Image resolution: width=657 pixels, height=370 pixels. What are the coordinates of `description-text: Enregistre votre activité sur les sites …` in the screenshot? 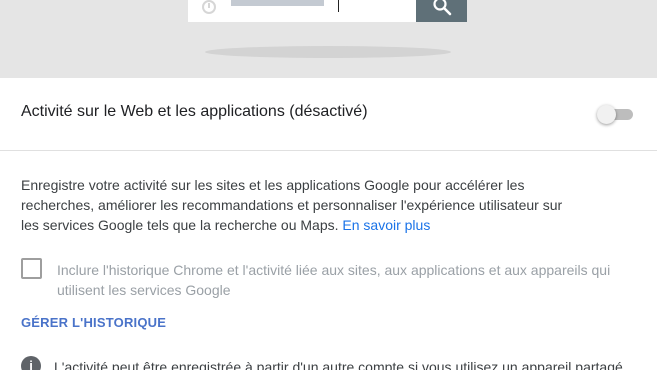 It's located at (292, 205).